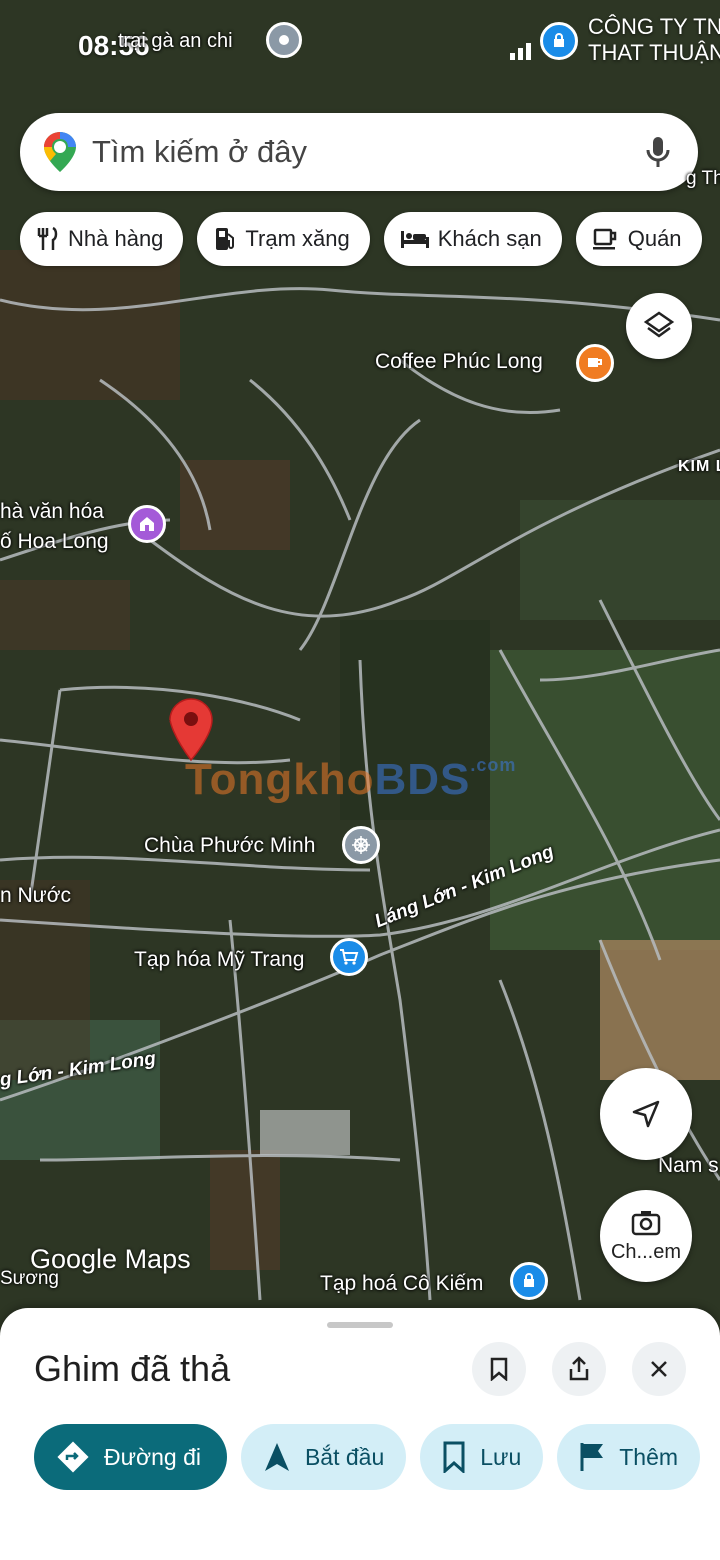  I want to click on google-maps-branding: Google Maps, so click(110, 1259).